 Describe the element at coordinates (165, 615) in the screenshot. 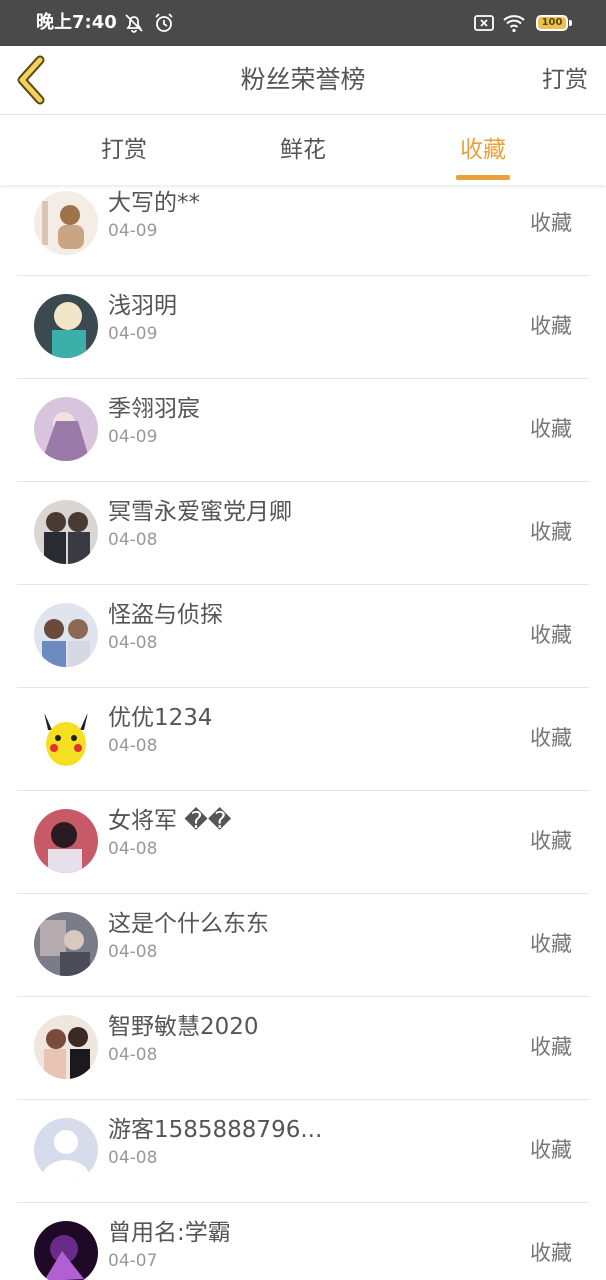

I see `user-name: 怪盗与侦探` at that location.